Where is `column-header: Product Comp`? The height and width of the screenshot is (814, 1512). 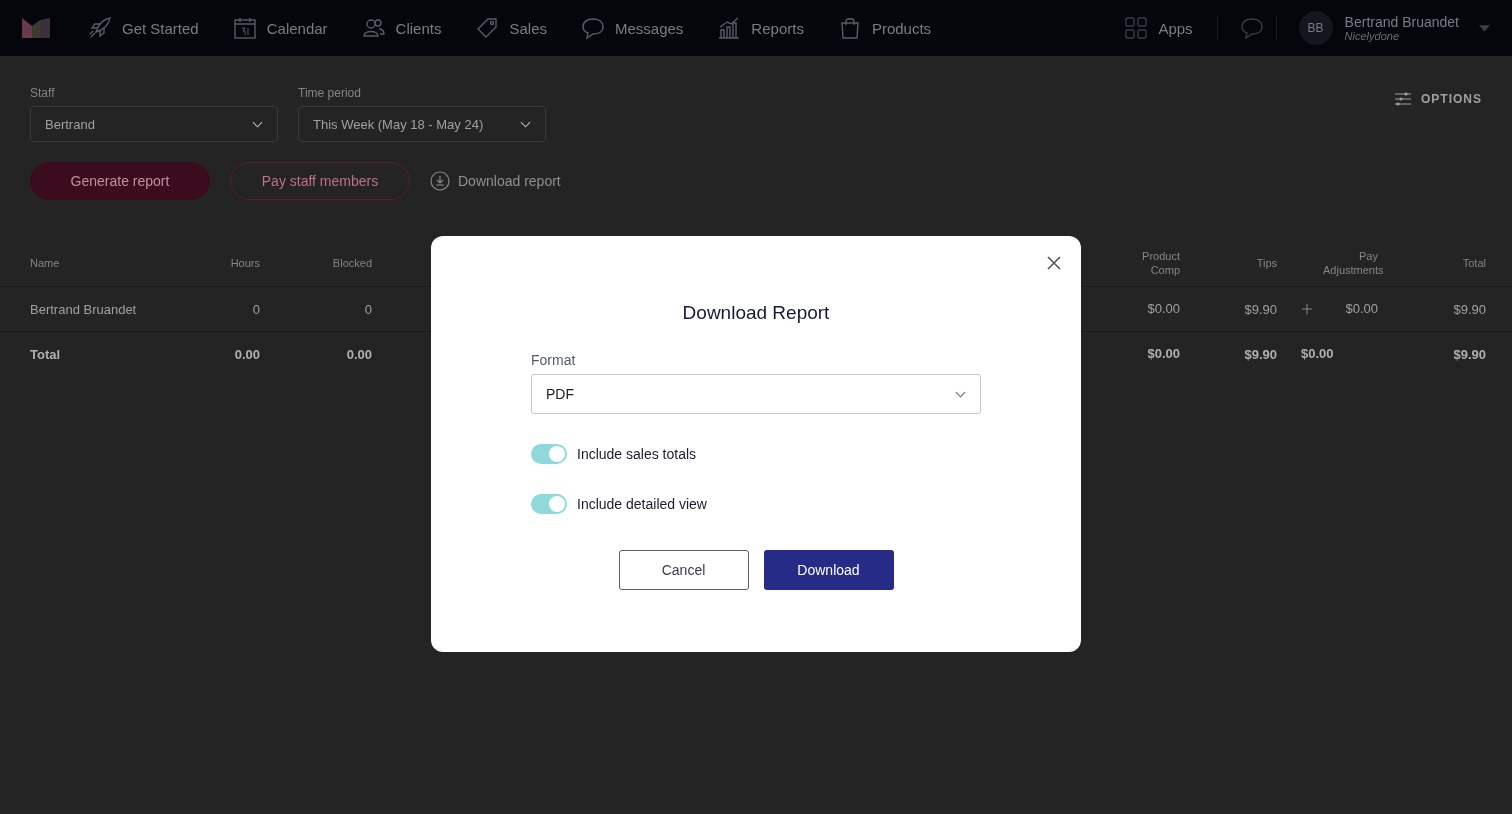 column-header: Product Comp is located at coordinates (1161, 263).